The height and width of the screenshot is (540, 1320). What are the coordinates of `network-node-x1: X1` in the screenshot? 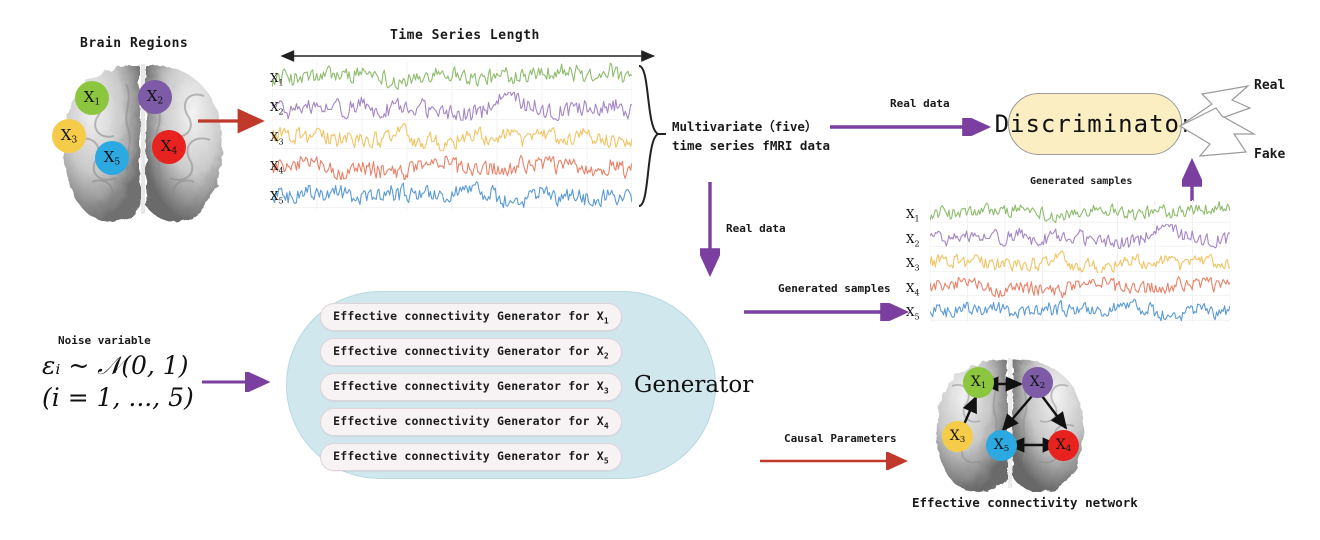 It's located at (978, 382).